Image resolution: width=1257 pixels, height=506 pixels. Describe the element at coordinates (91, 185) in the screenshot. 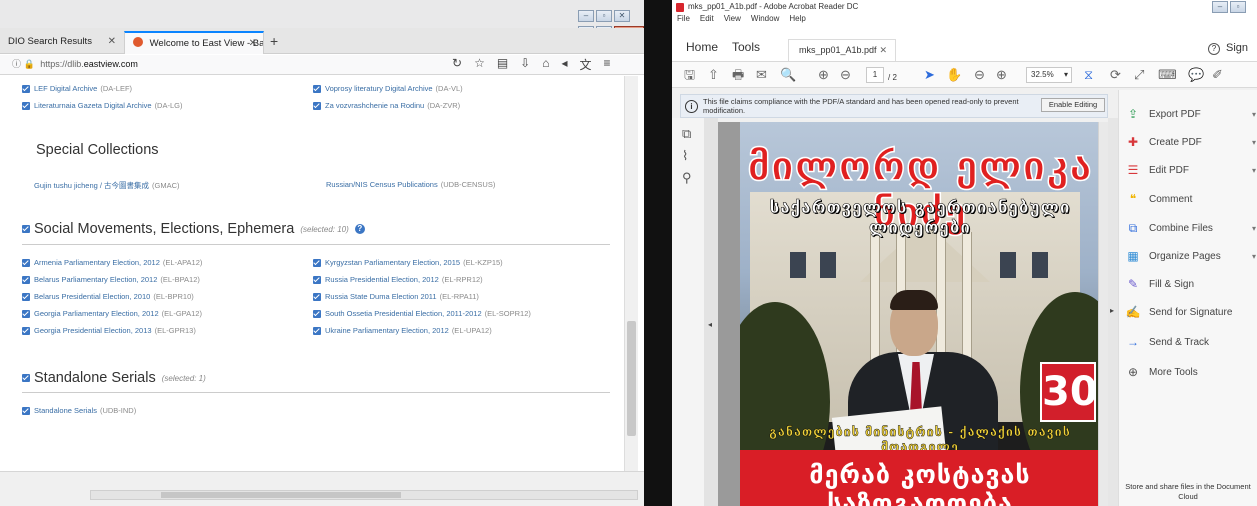

I see `collection-name: Gujin tushu jicheng / 古今圖書集成` at that location.